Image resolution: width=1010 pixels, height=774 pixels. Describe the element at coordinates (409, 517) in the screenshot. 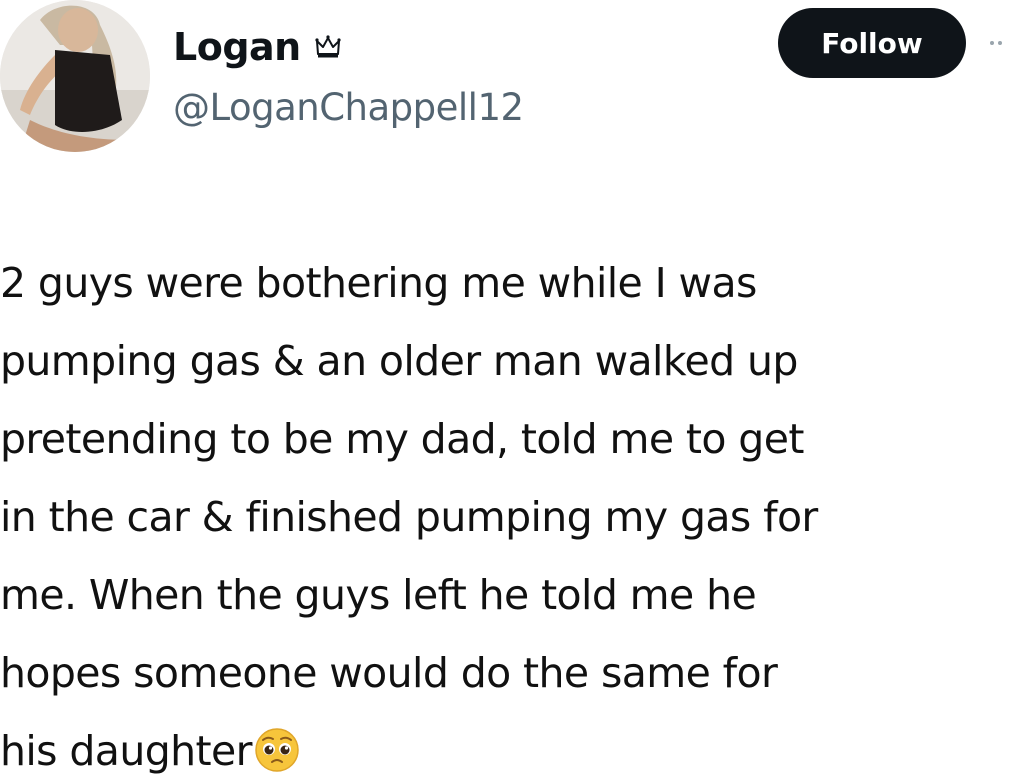

I see `tweet-text-line: in the car & finished pumping my gas for` at that location.